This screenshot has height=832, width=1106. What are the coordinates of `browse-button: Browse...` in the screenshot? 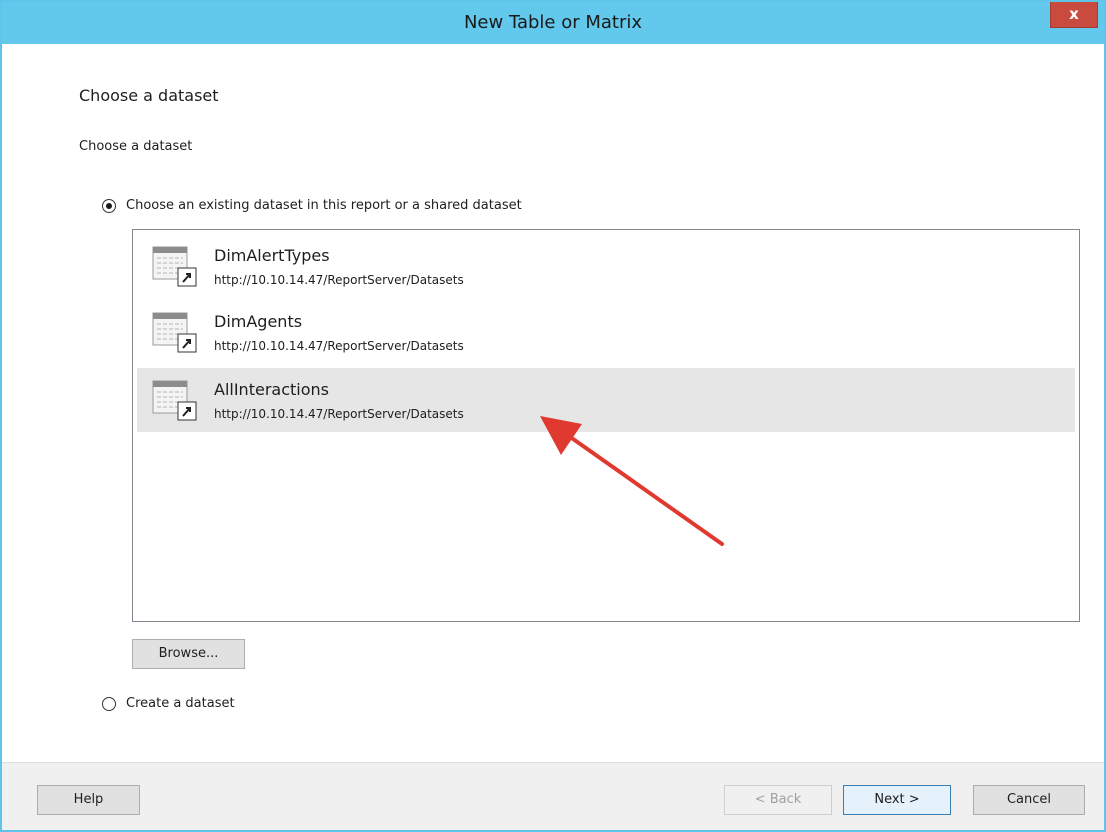 It's located at (188, 654).